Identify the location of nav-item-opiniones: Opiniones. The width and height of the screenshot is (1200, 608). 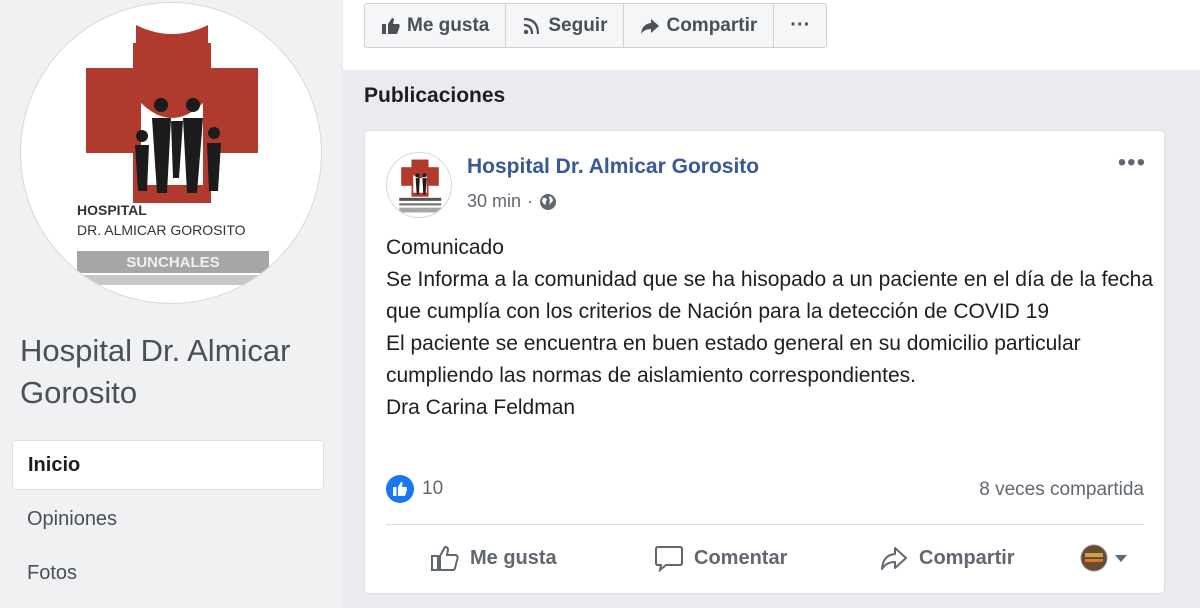
(168, 519).